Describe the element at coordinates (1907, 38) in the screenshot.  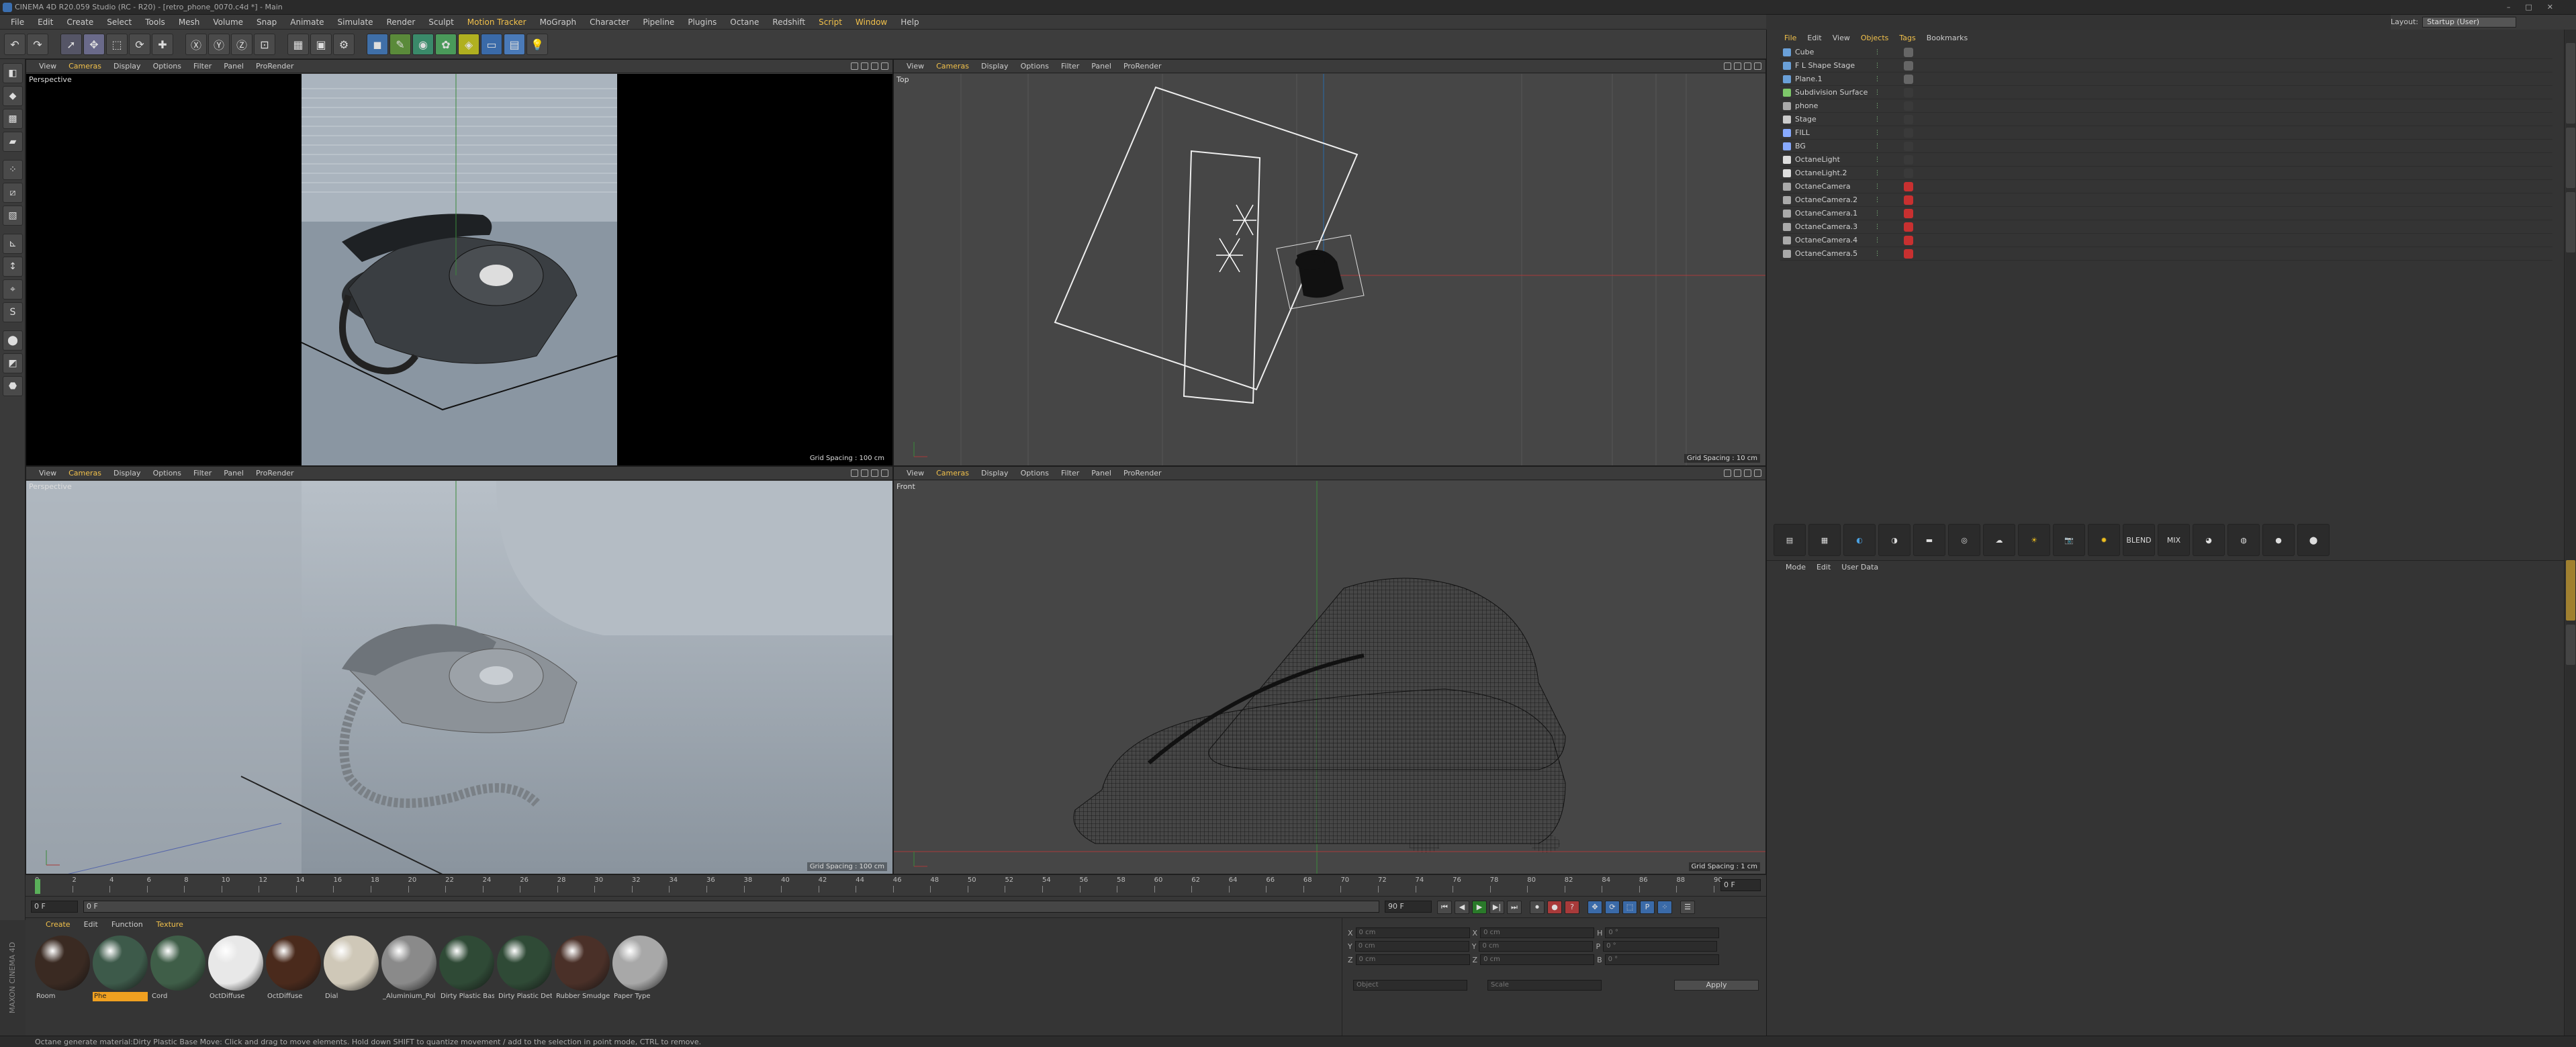
I see `obj-menu-tags: Tags` at that location.